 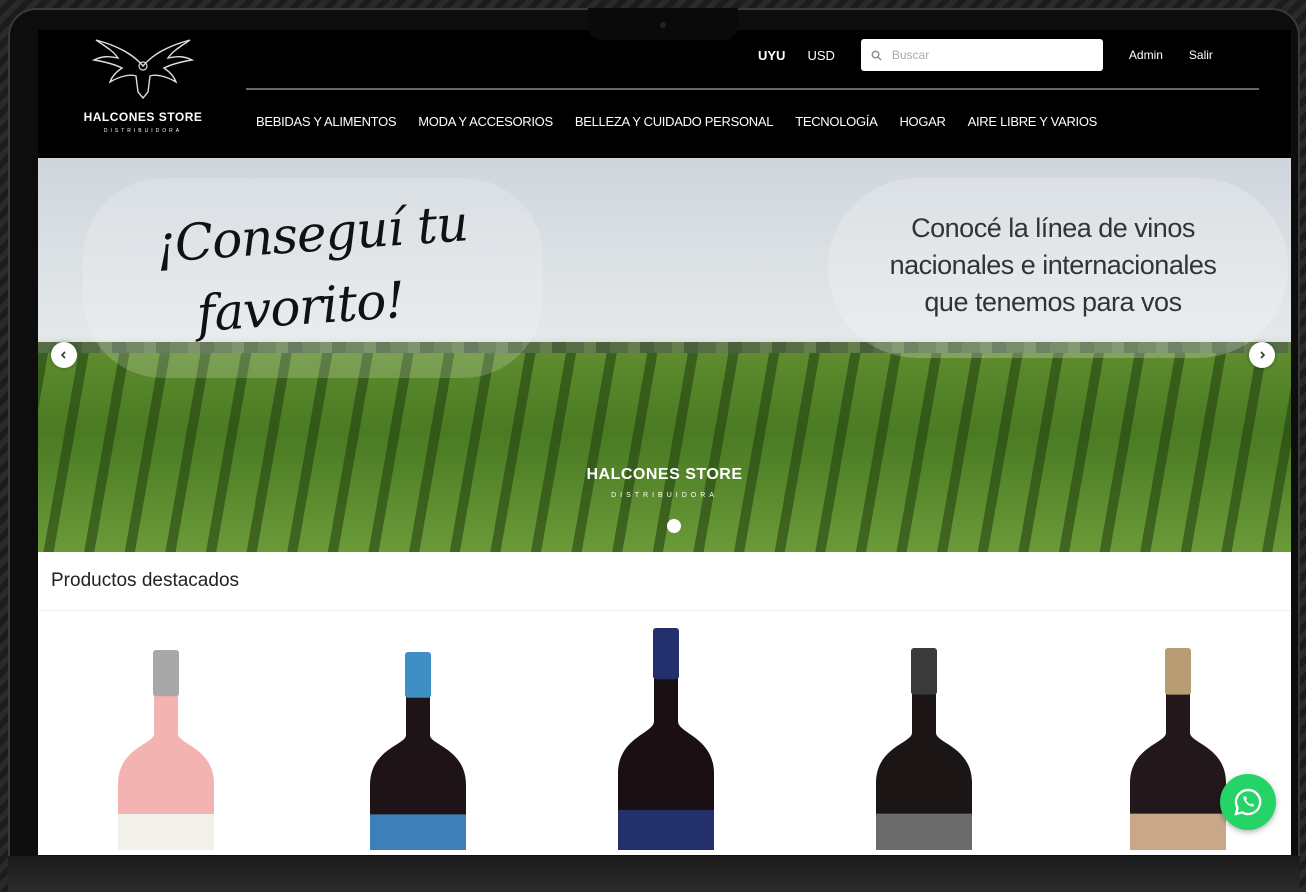 I want to click on hero-brand-subtitle: DISTRIBUIDORA, so click(x=664, y=495).